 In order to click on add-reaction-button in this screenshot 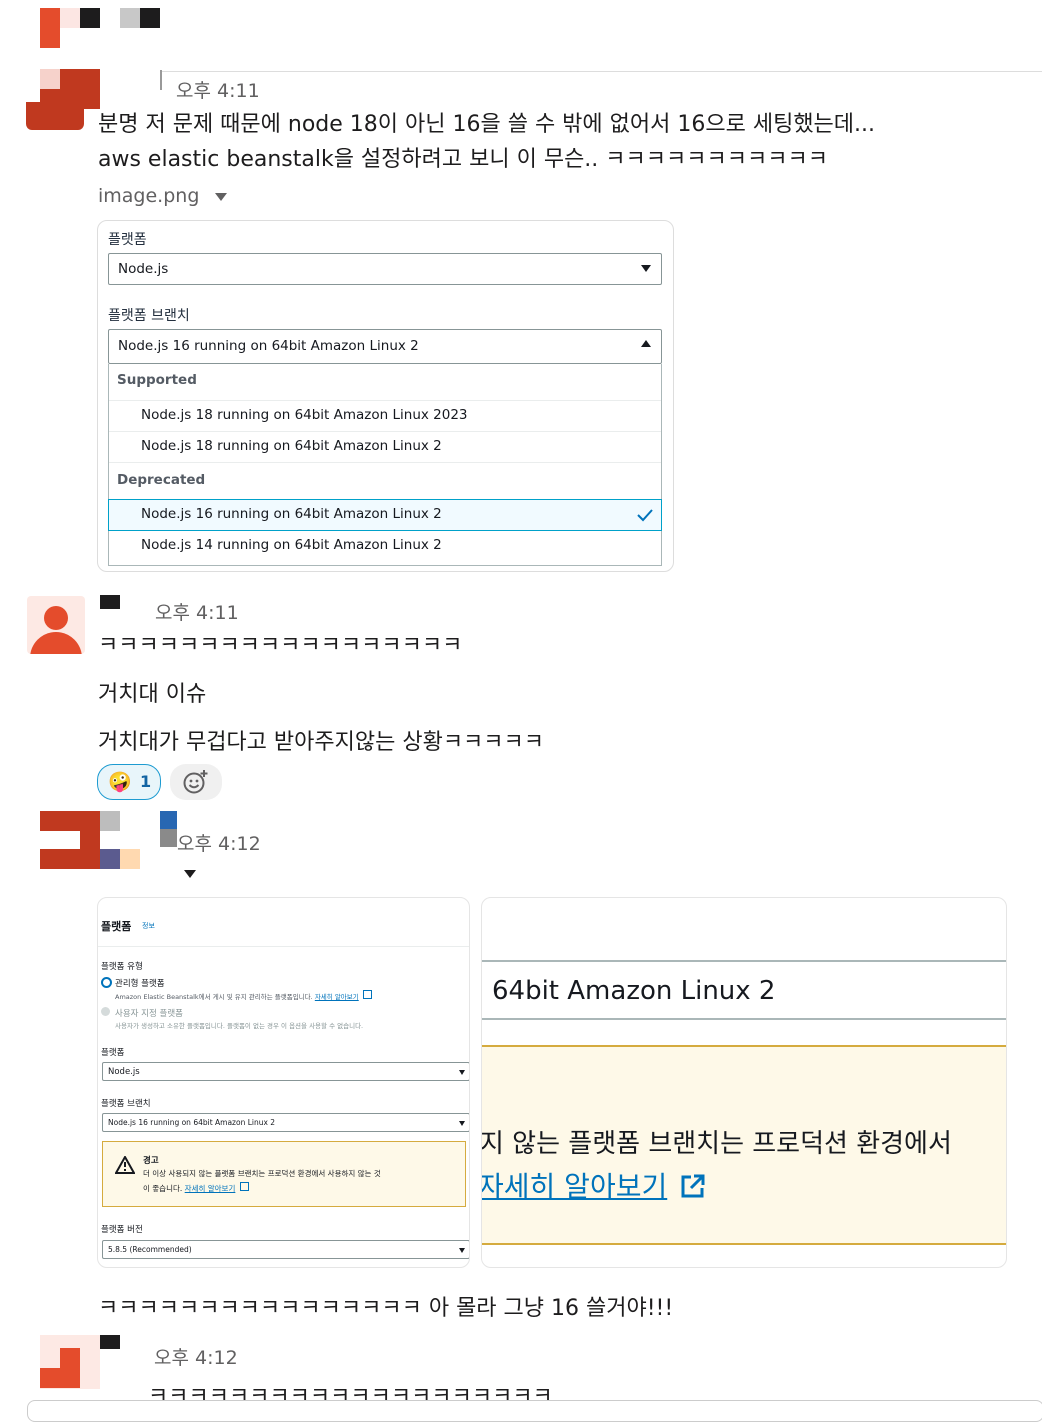, I will do `click(196, 782)`.